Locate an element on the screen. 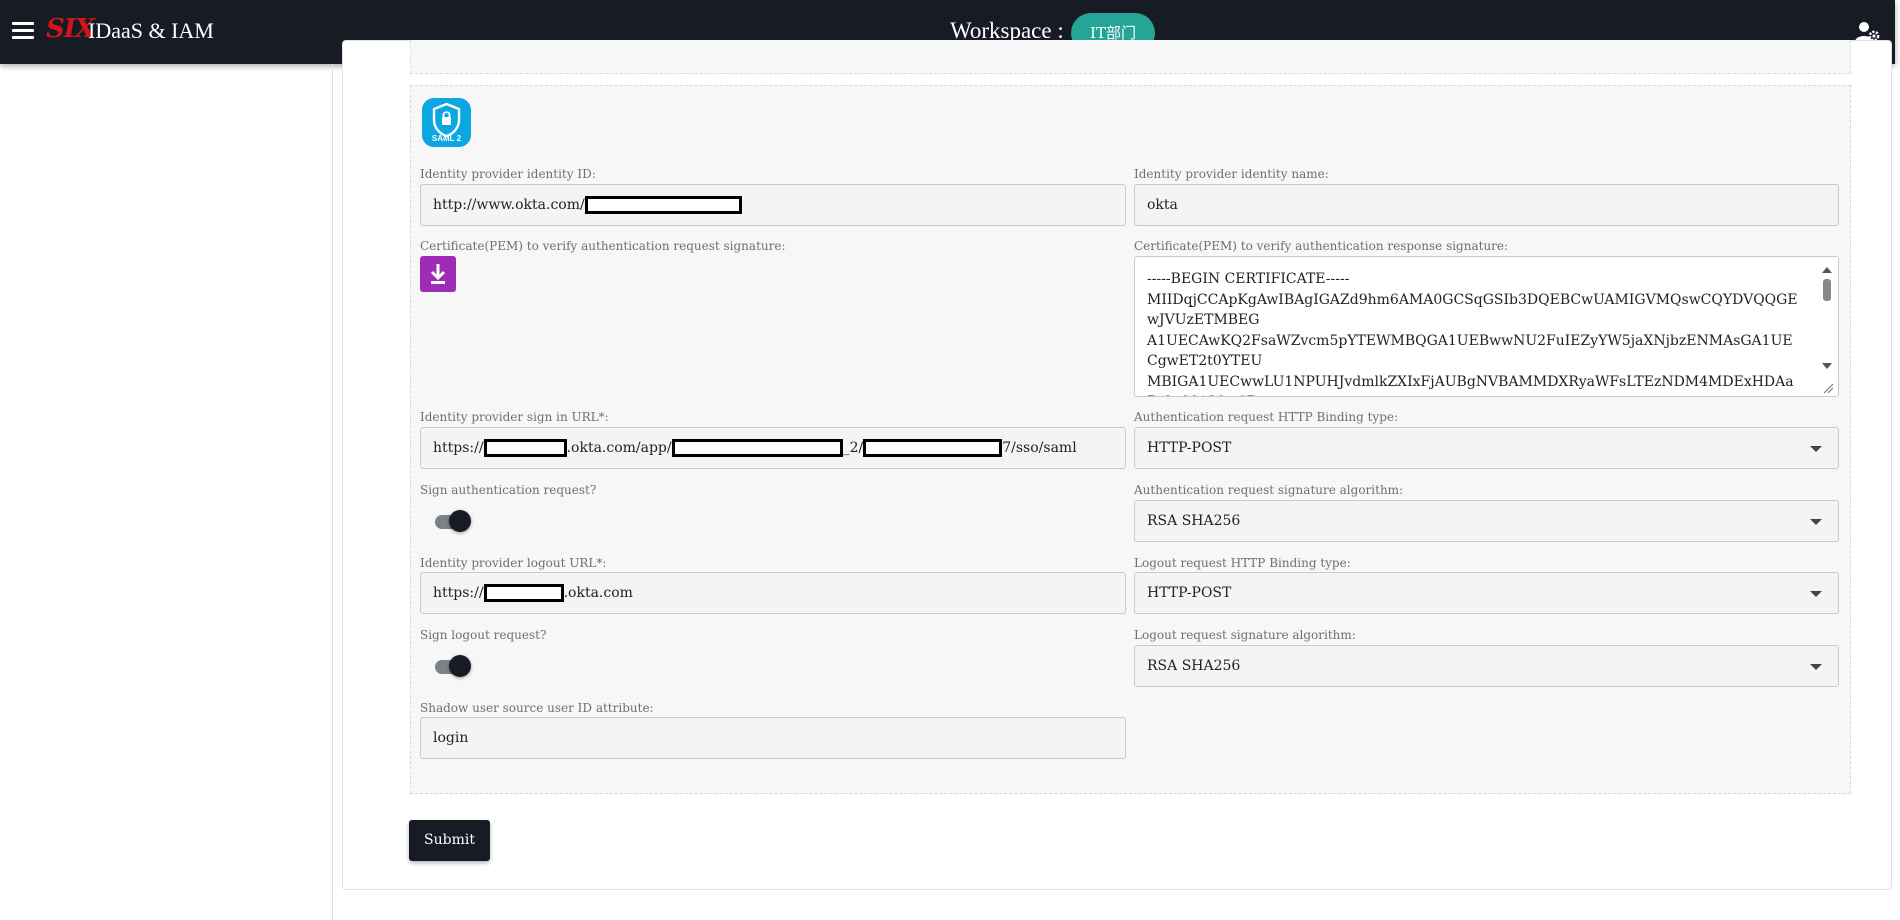  cert-textarea-scrollbar is located at coordinates (1827, 326).